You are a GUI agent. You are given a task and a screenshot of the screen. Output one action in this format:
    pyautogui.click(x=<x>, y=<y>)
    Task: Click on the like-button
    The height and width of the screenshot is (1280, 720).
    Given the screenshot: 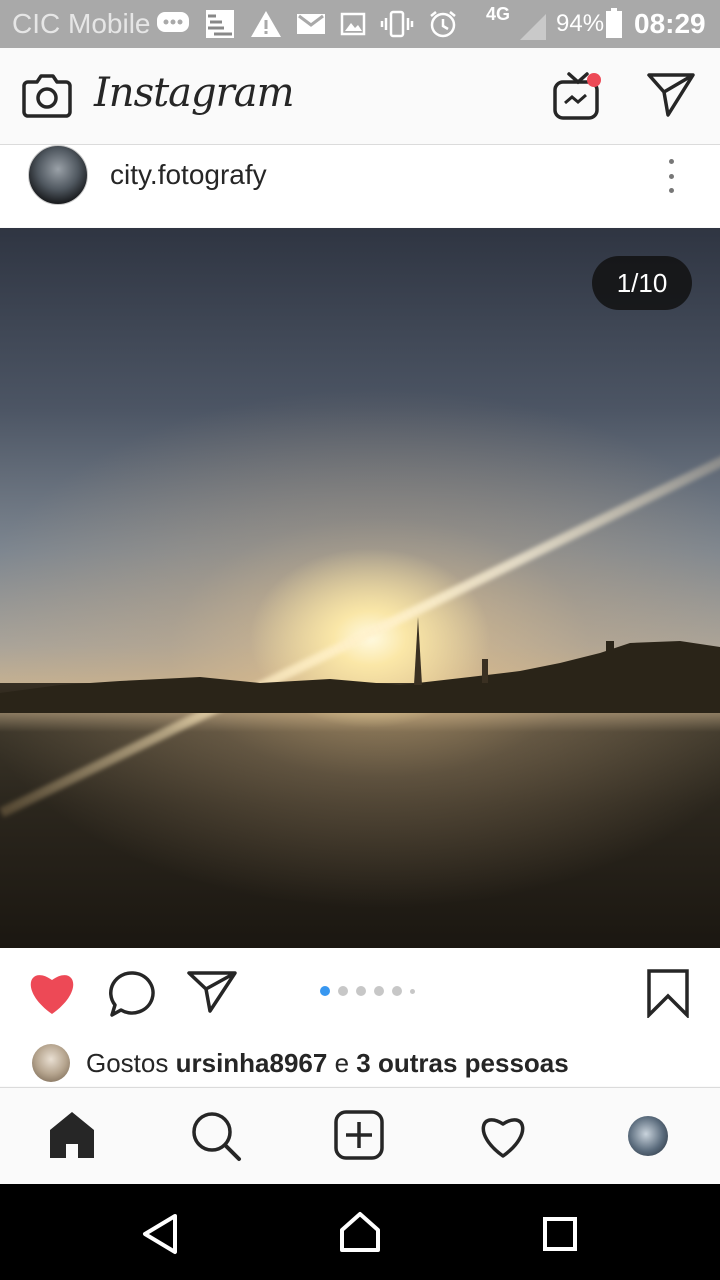 What is the action you would take?
    pyautogui.click(x=52, y=992)
    